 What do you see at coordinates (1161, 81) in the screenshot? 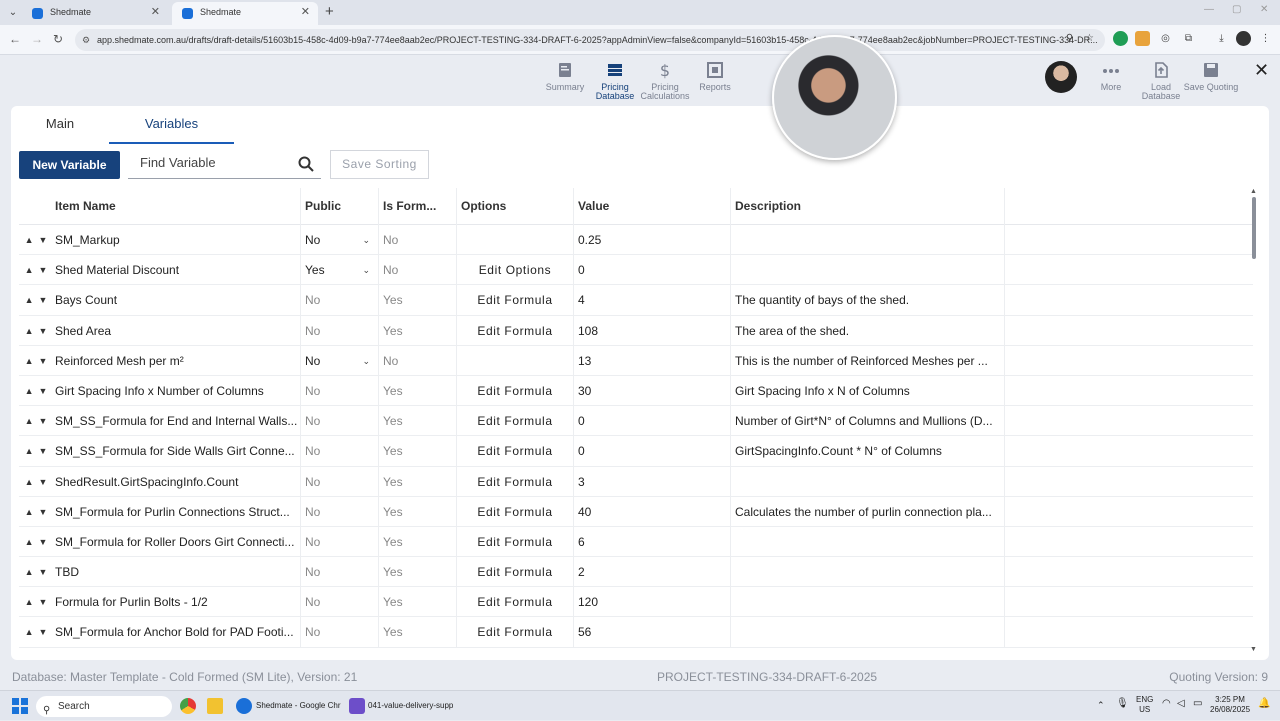
I see `nav-load-database: Load Database` at bounding box center [1161, 81].